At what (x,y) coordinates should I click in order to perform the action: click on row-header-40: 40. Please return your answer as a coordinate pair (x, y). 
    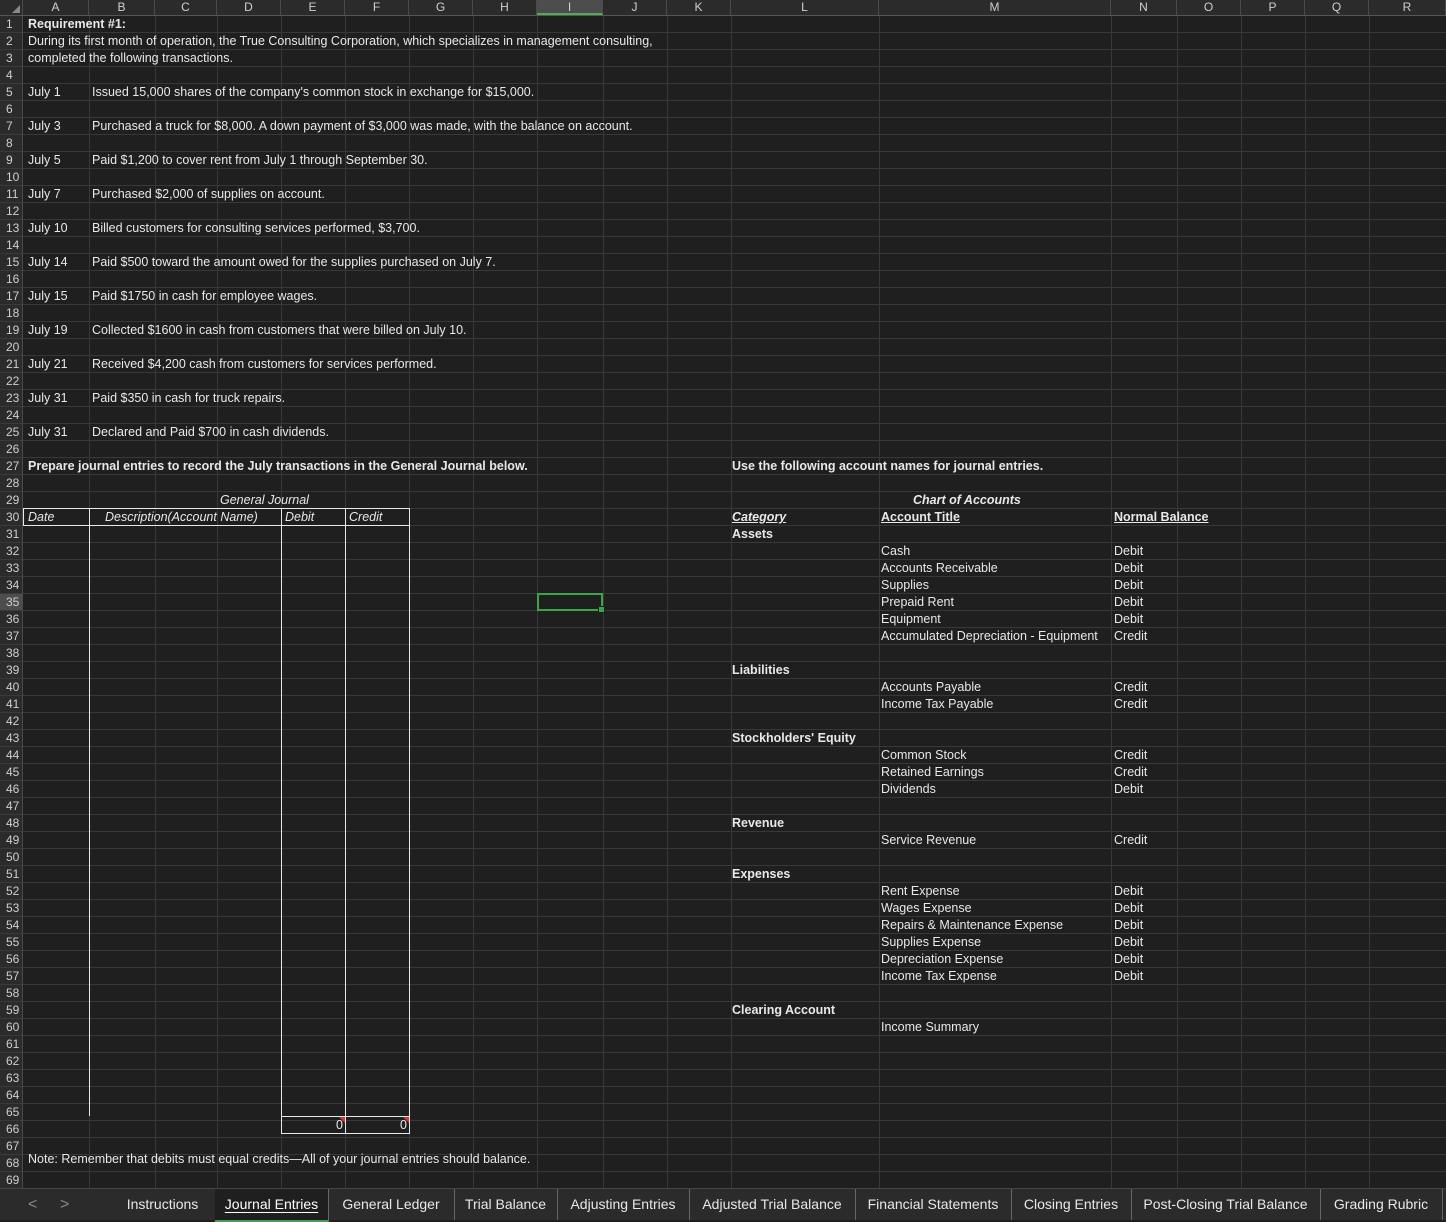
    Looking at the image, I should click on (11, 687).